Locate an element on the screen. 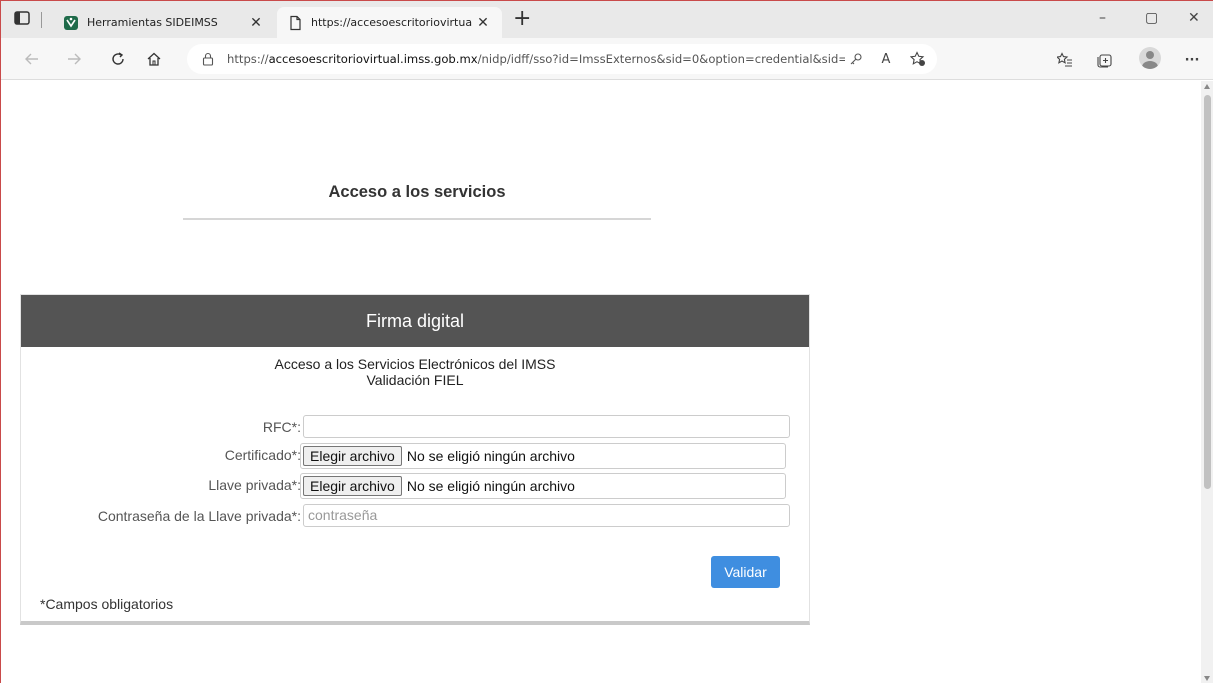  subtitle-line-2: Validación FIEL is located at coordinates (415, 380).